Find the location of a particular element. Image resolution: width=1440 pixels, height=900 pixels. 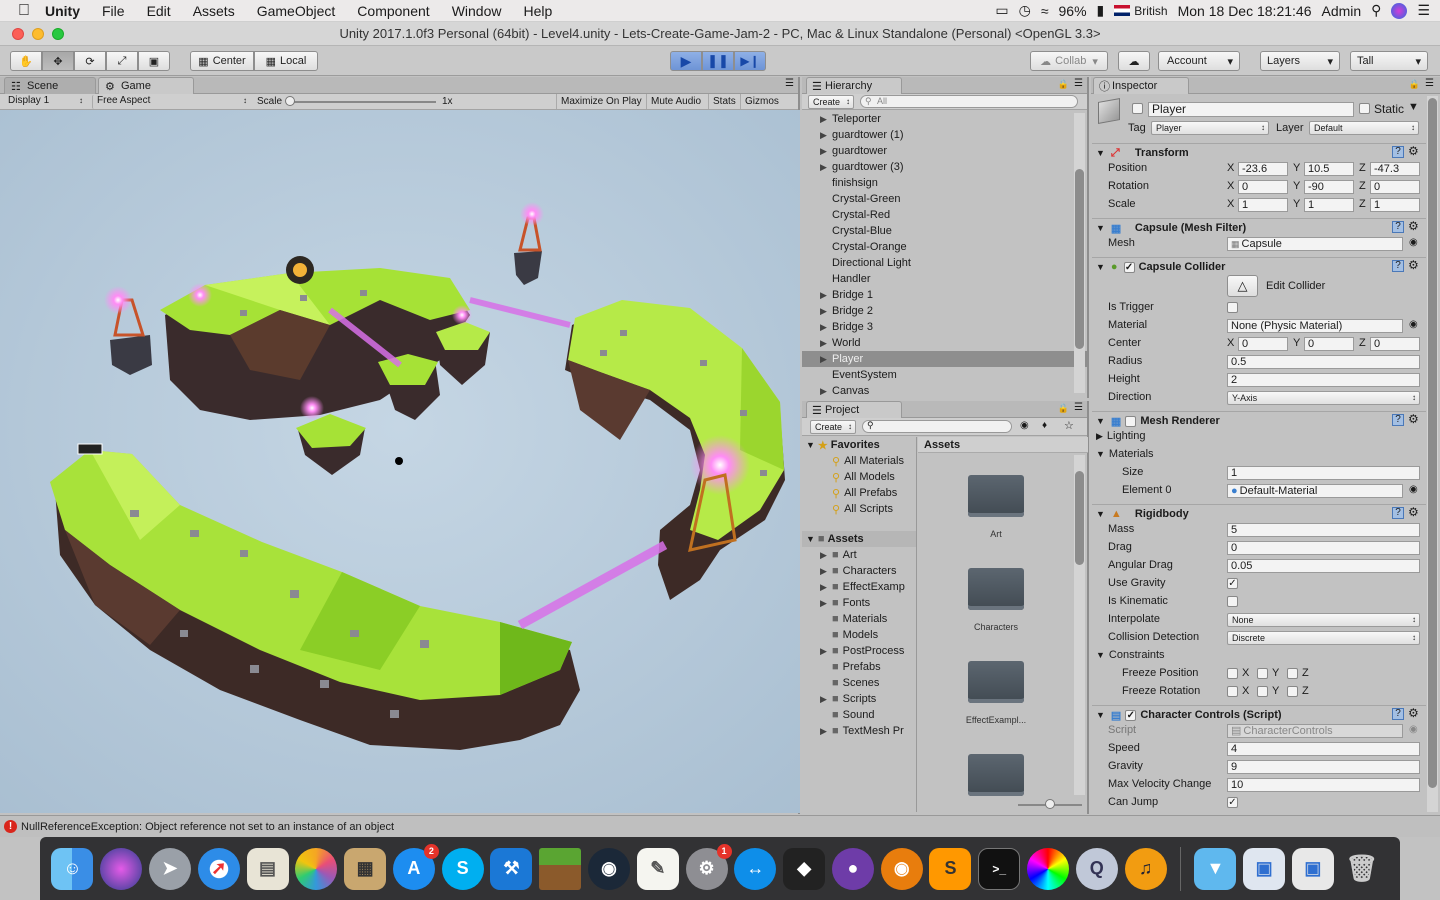

center-x-label: X is located at coordinates (1230, 343).